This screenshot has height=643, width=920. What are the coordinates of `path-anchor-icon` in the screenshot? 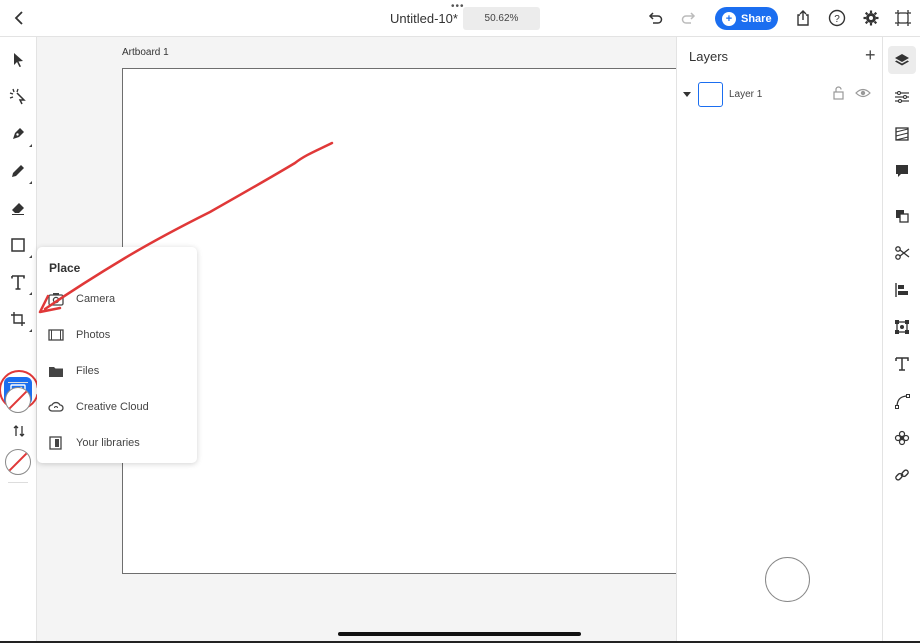 It's located at (902, 401).